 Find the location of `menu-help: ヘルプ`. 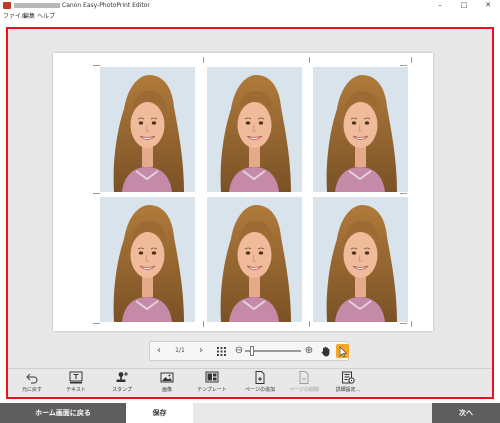

menu-help: ヘルプ is located at coordinates (46, 16).